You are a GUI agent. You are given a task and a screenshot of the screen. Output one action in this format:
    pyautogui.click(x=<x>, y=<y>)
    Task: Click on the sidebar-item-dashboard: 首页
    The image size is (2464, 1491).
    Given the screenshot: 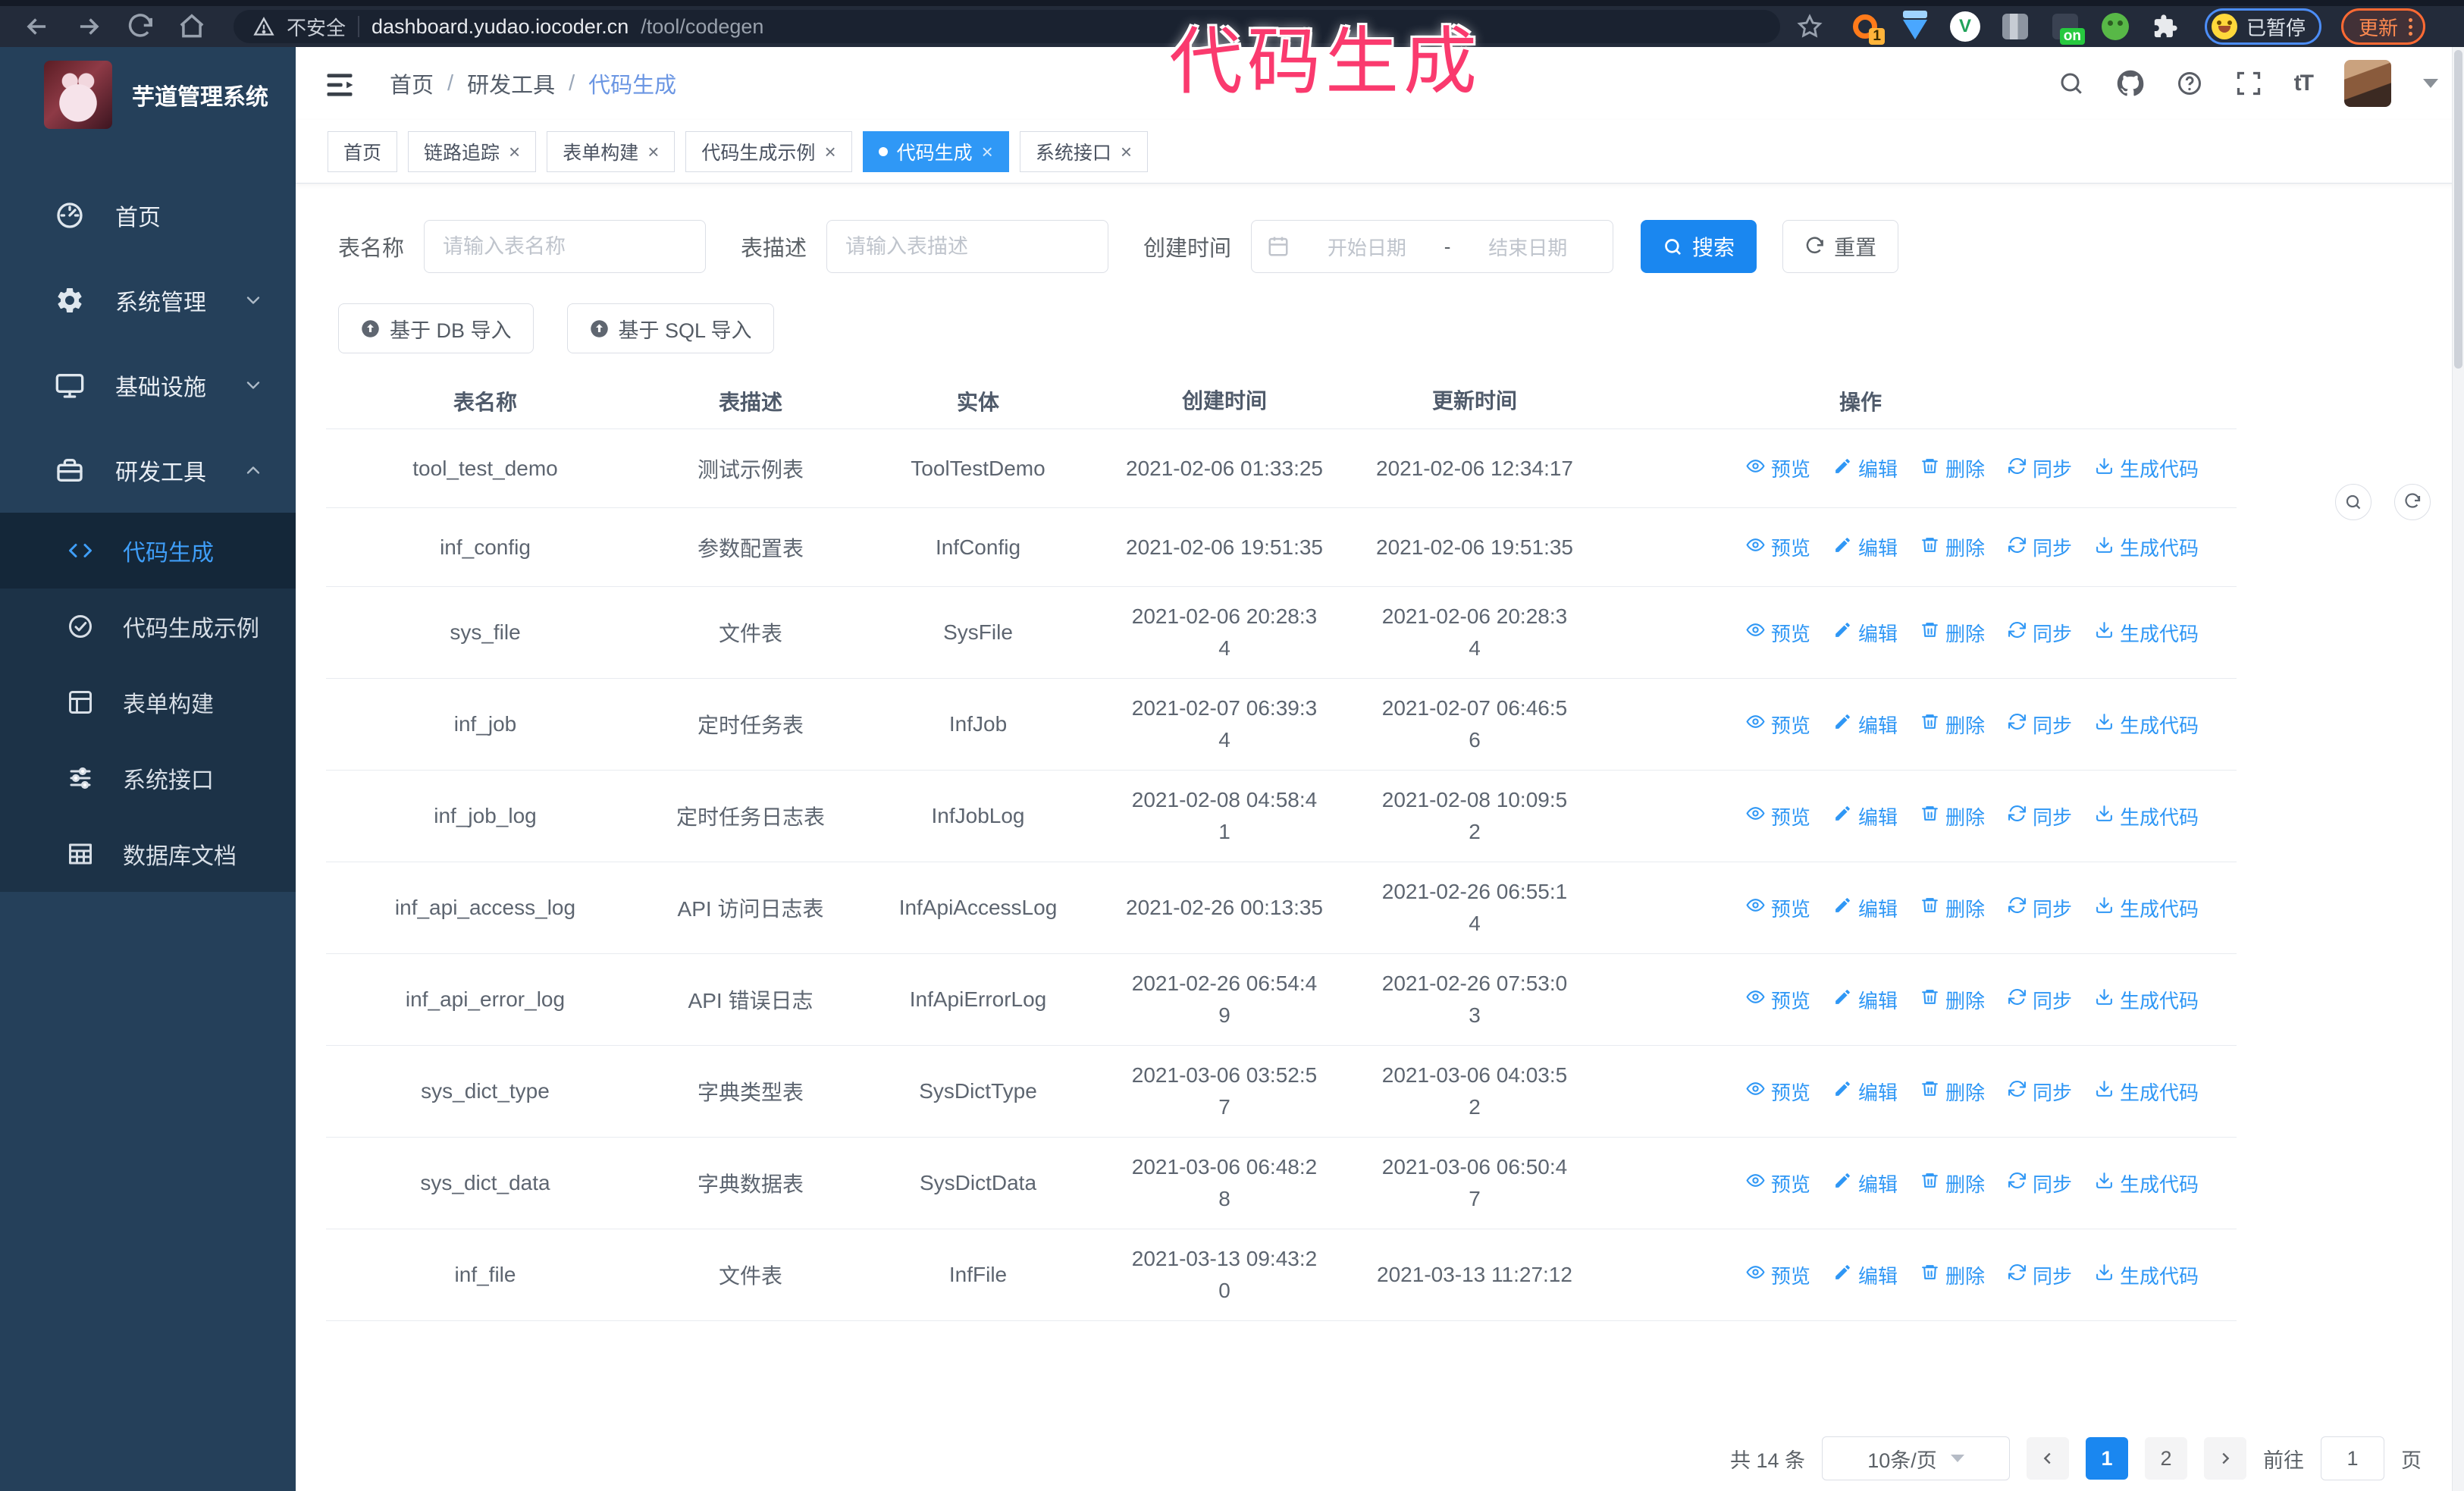 What is the action you would take?
    pyautogui.click(x=148, y=215)
    